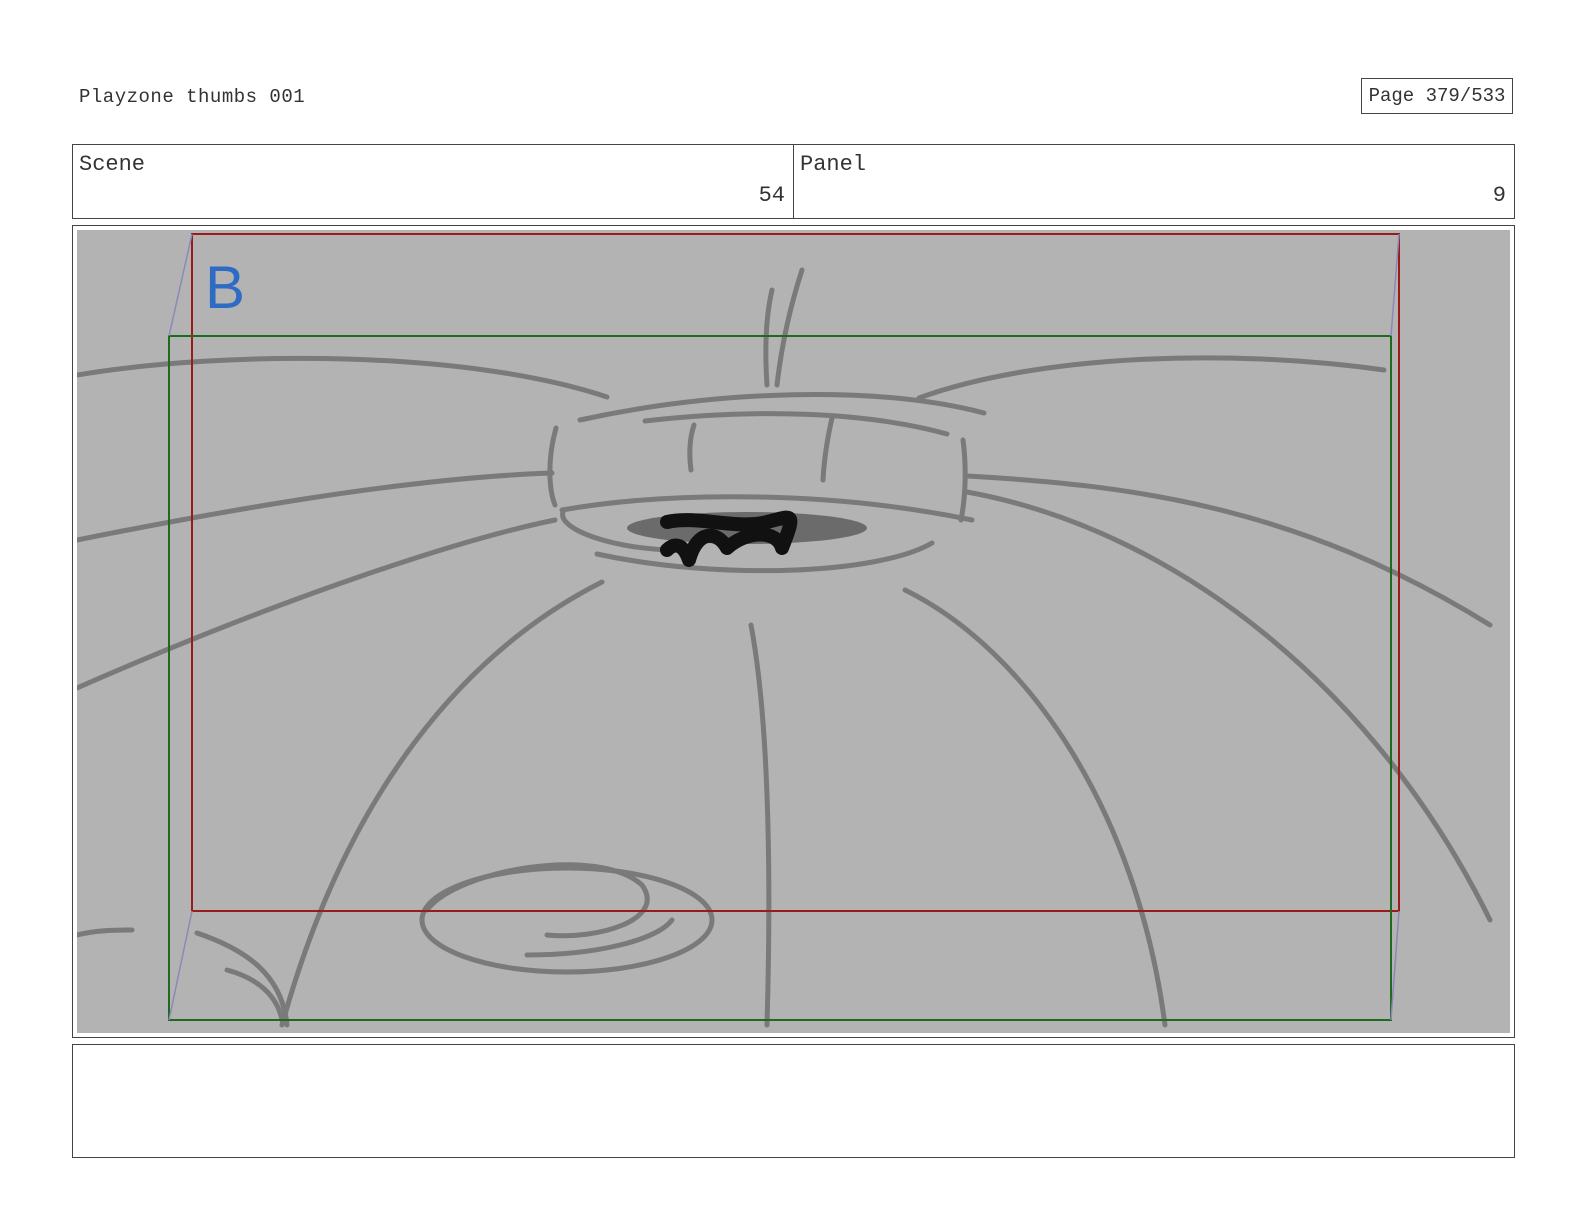 This screenshot has height=1224, width=1584. What do you see at coordinates (771, 195) in the screenshot?
I see `scene-number: 54` at bounding box center [771, 195].